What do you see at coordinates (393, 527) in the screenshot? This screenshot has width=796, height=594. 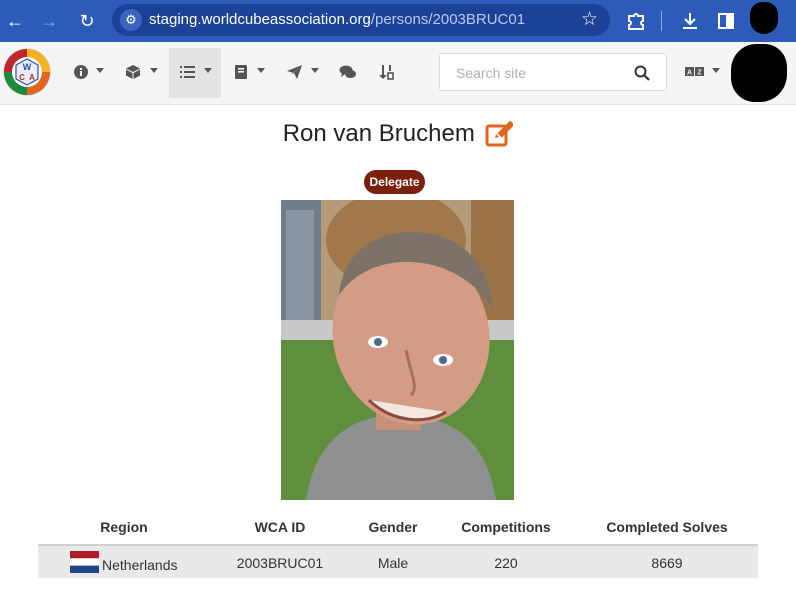 I see `column-header-gender: Gender` at bounding box center [393, 527].